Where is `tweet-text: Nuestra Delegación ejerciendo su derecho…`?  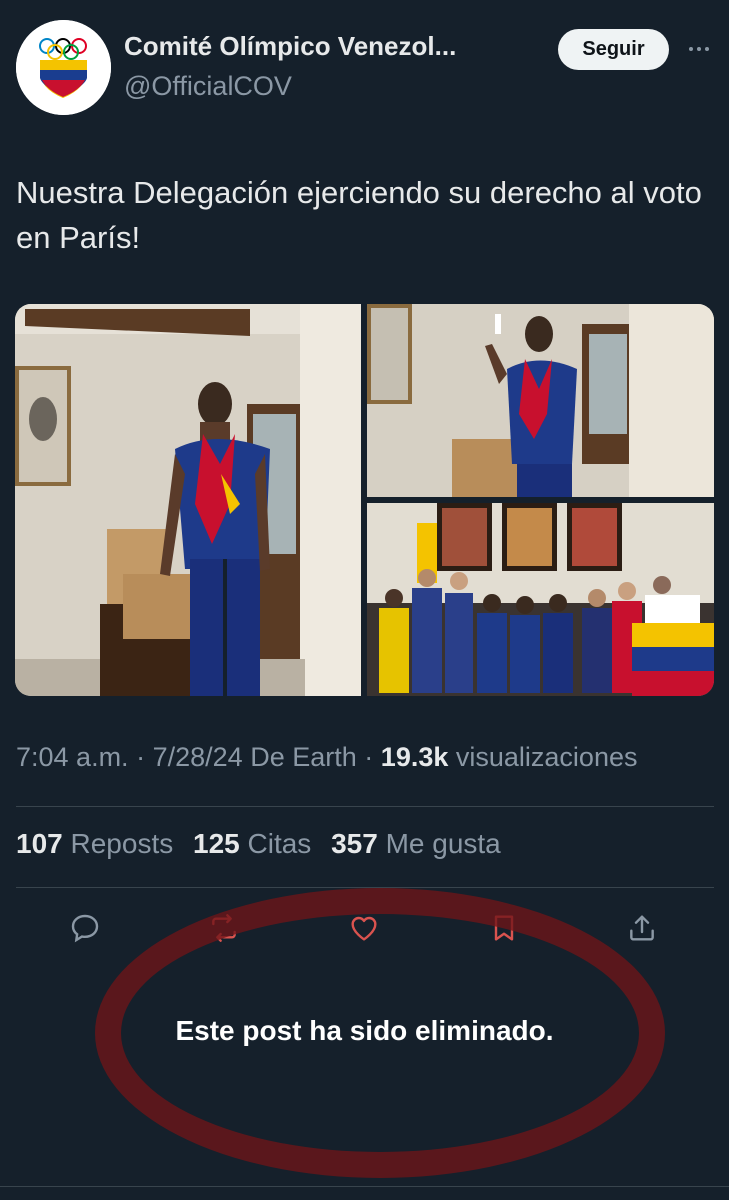 tweet-text: Nuestra Delegación ejerciendo su derecho… is located at coordinates (359, 215).